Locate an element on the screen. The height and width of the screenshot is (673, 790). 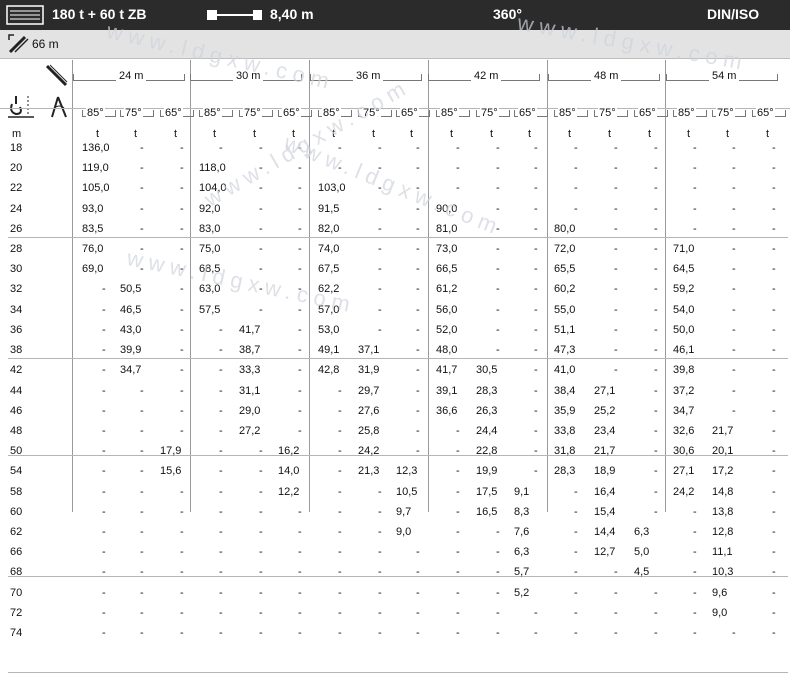
load-cell: 27,6 is located at coordinates (369, 410).